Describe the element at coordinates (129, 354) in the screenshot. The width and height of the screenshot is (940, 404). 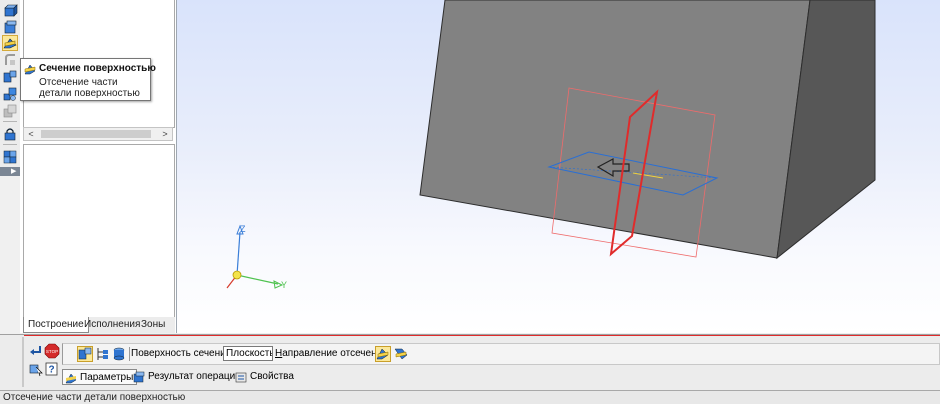
I see `row-separator` at that location.